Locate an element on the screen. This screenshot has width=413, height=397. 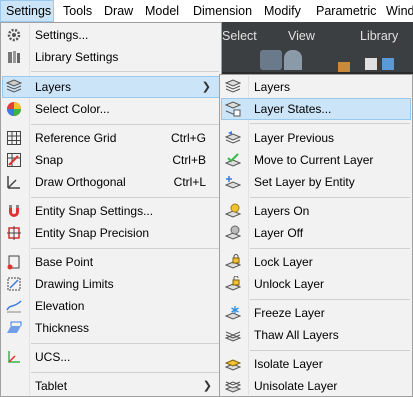
menu-item-unlock-layer: Unlock Layer is located at coordinates (316, 284).